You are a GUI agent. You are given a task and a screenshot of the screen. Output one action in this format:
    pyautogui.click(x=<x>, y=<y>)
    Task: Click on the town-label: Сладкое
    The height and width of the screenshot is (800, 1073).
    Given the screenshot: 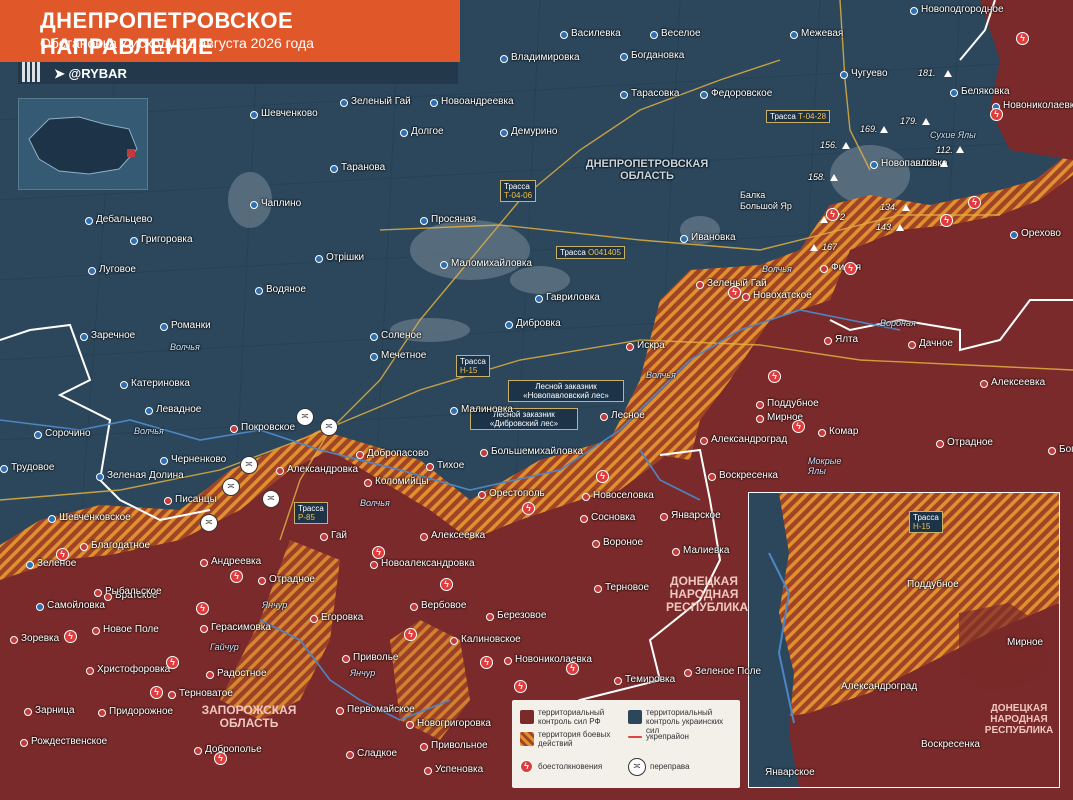 What is the action you would take?
    pyautogui.click(x=377, y=753)
    